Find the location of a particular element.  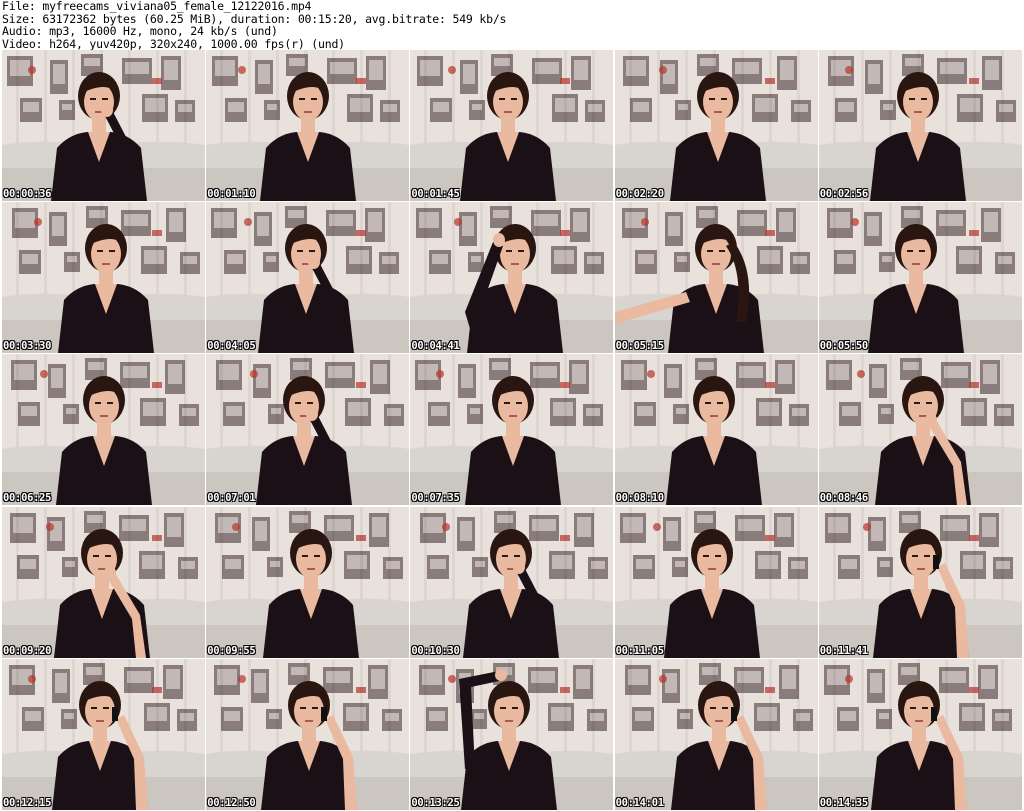

thumbnail-frame: 00:07:35 is located at coordinates (512, 430).